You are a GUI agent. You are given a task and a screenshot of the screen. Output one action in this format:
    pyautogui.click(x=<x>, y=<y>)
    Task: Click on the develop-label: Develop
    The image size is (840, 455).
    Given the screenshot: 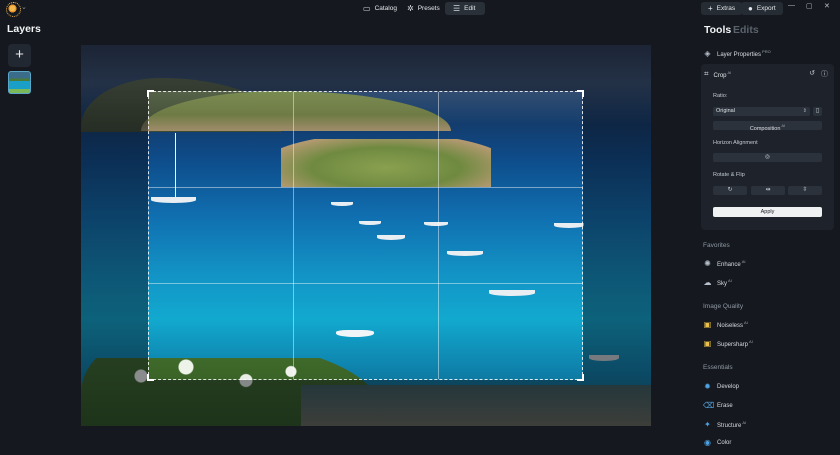 What is the action you would take?
    pyautogui.click(x=728, y=386)
    